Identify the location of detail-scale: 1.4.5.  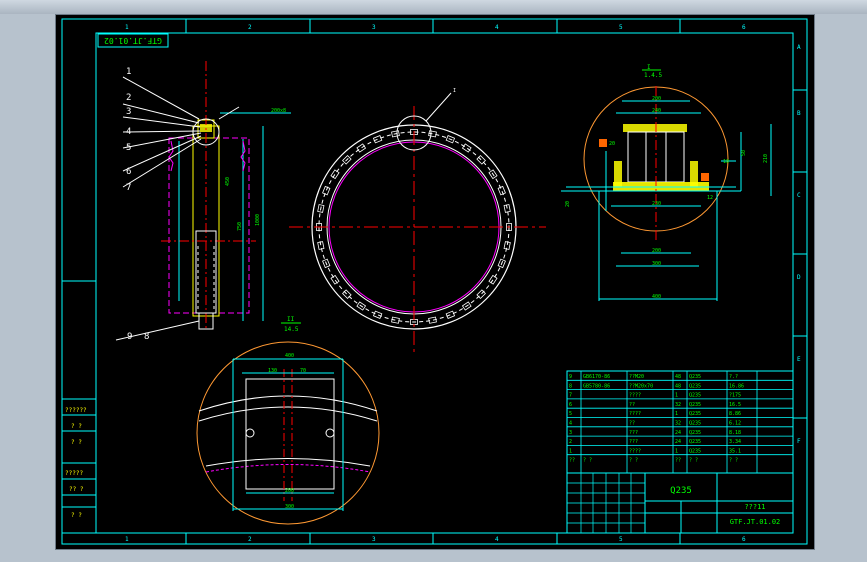
(653, 75).